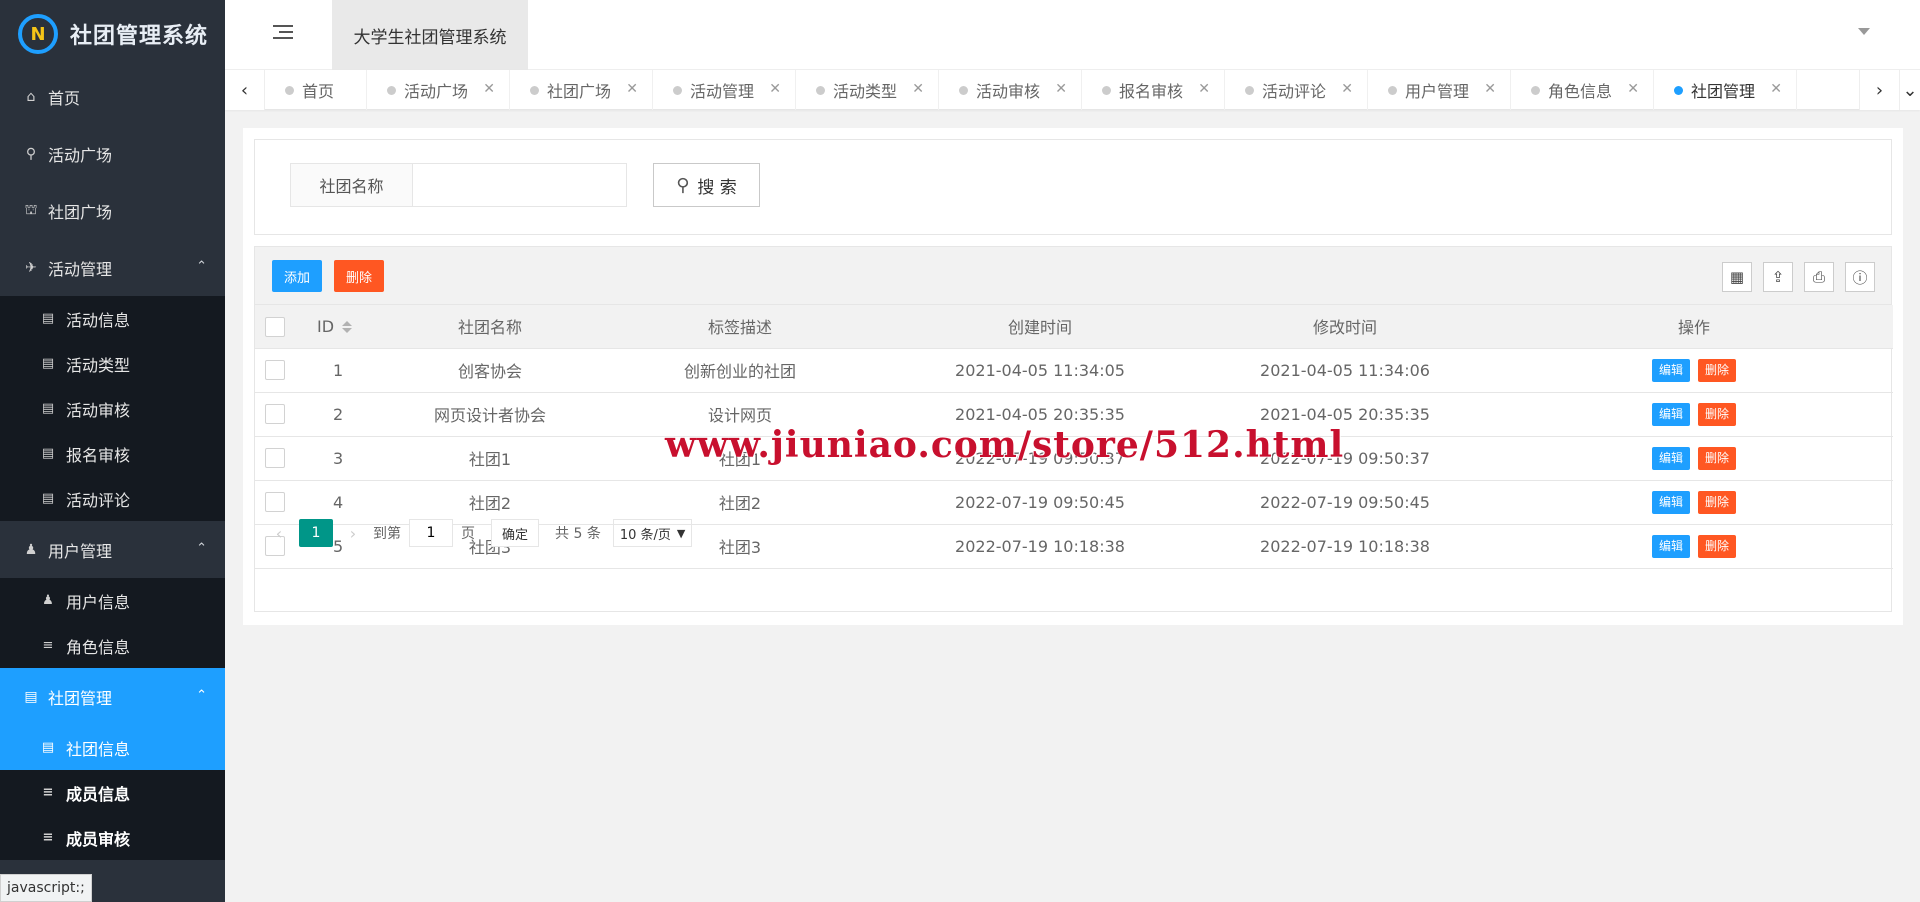 The image size is (1920, 902). Describe the element at coordinates (652, 533) in the screenshot. I see `page-size-select: 10 条/页 ▼` at that location.